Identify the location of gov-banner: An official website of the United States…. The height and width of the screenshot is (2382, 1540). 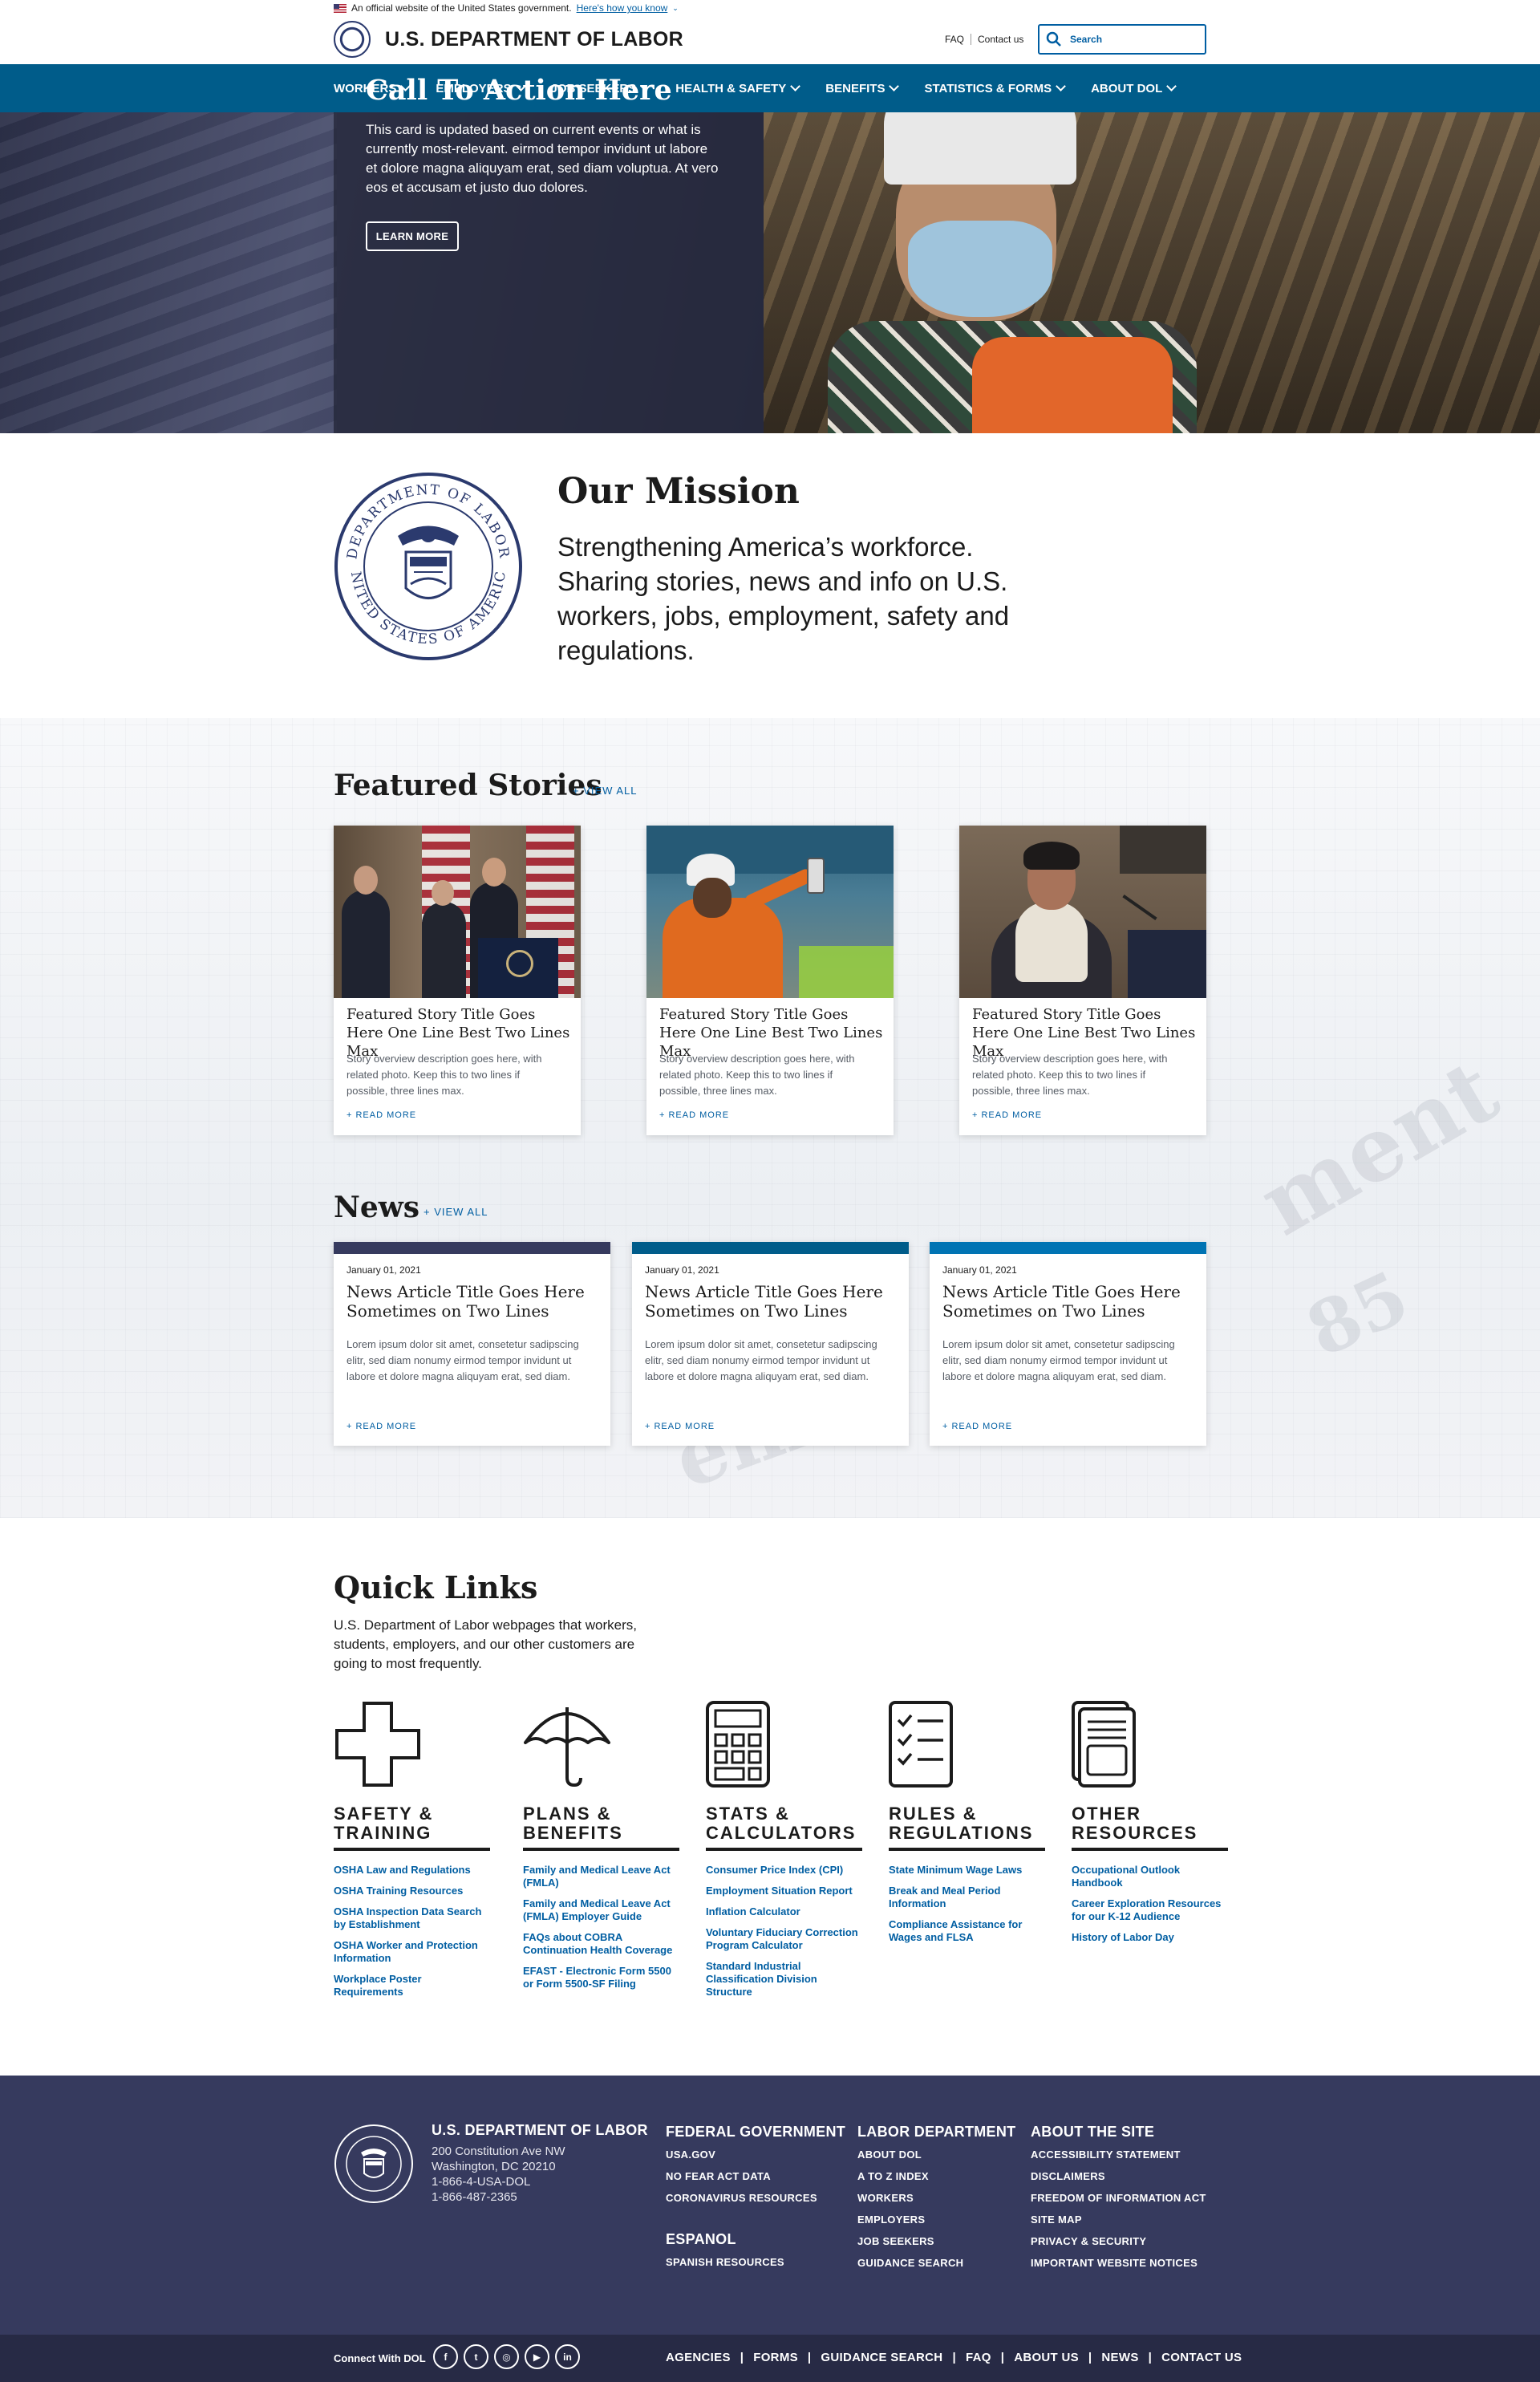
(770, 8).